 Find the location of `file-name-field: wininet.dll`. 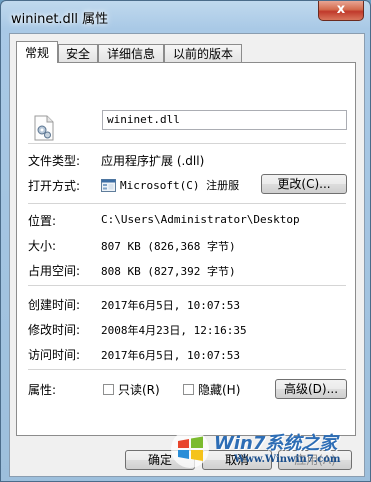

file-name-field: wininet.dll is located at coordinates (224, 120).